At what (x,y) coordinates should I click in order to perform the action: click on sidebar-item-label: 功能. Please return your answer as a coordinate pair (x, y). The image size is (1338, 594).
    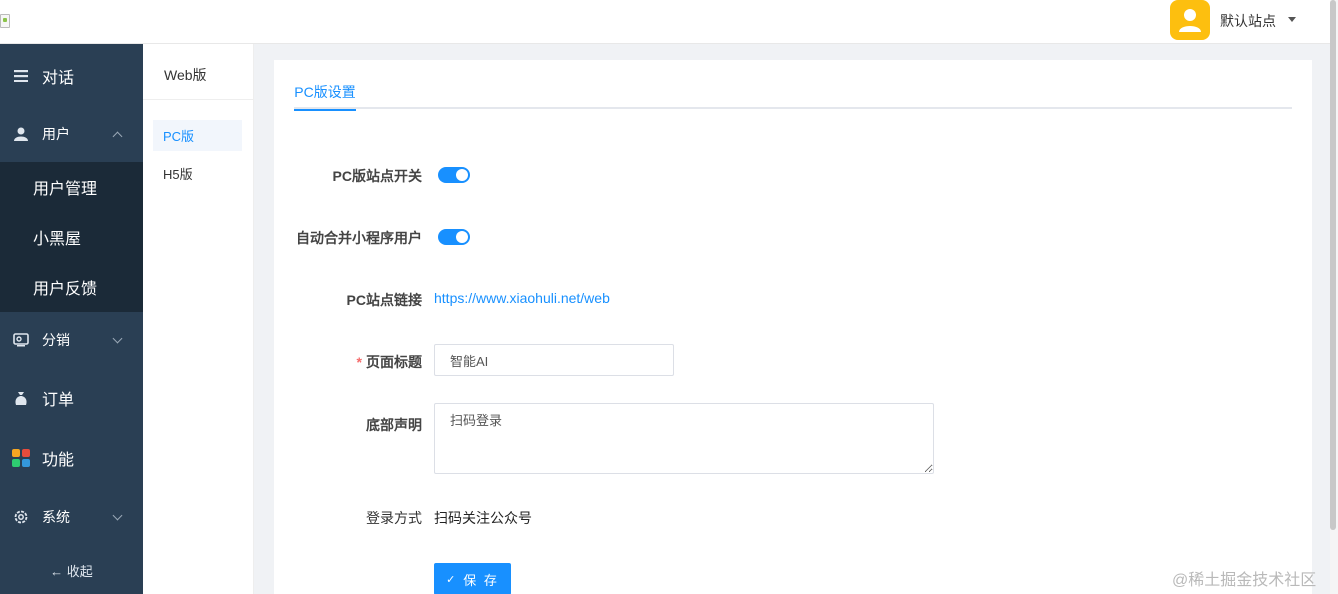
    Looking at the image, I should click on (58, 460).